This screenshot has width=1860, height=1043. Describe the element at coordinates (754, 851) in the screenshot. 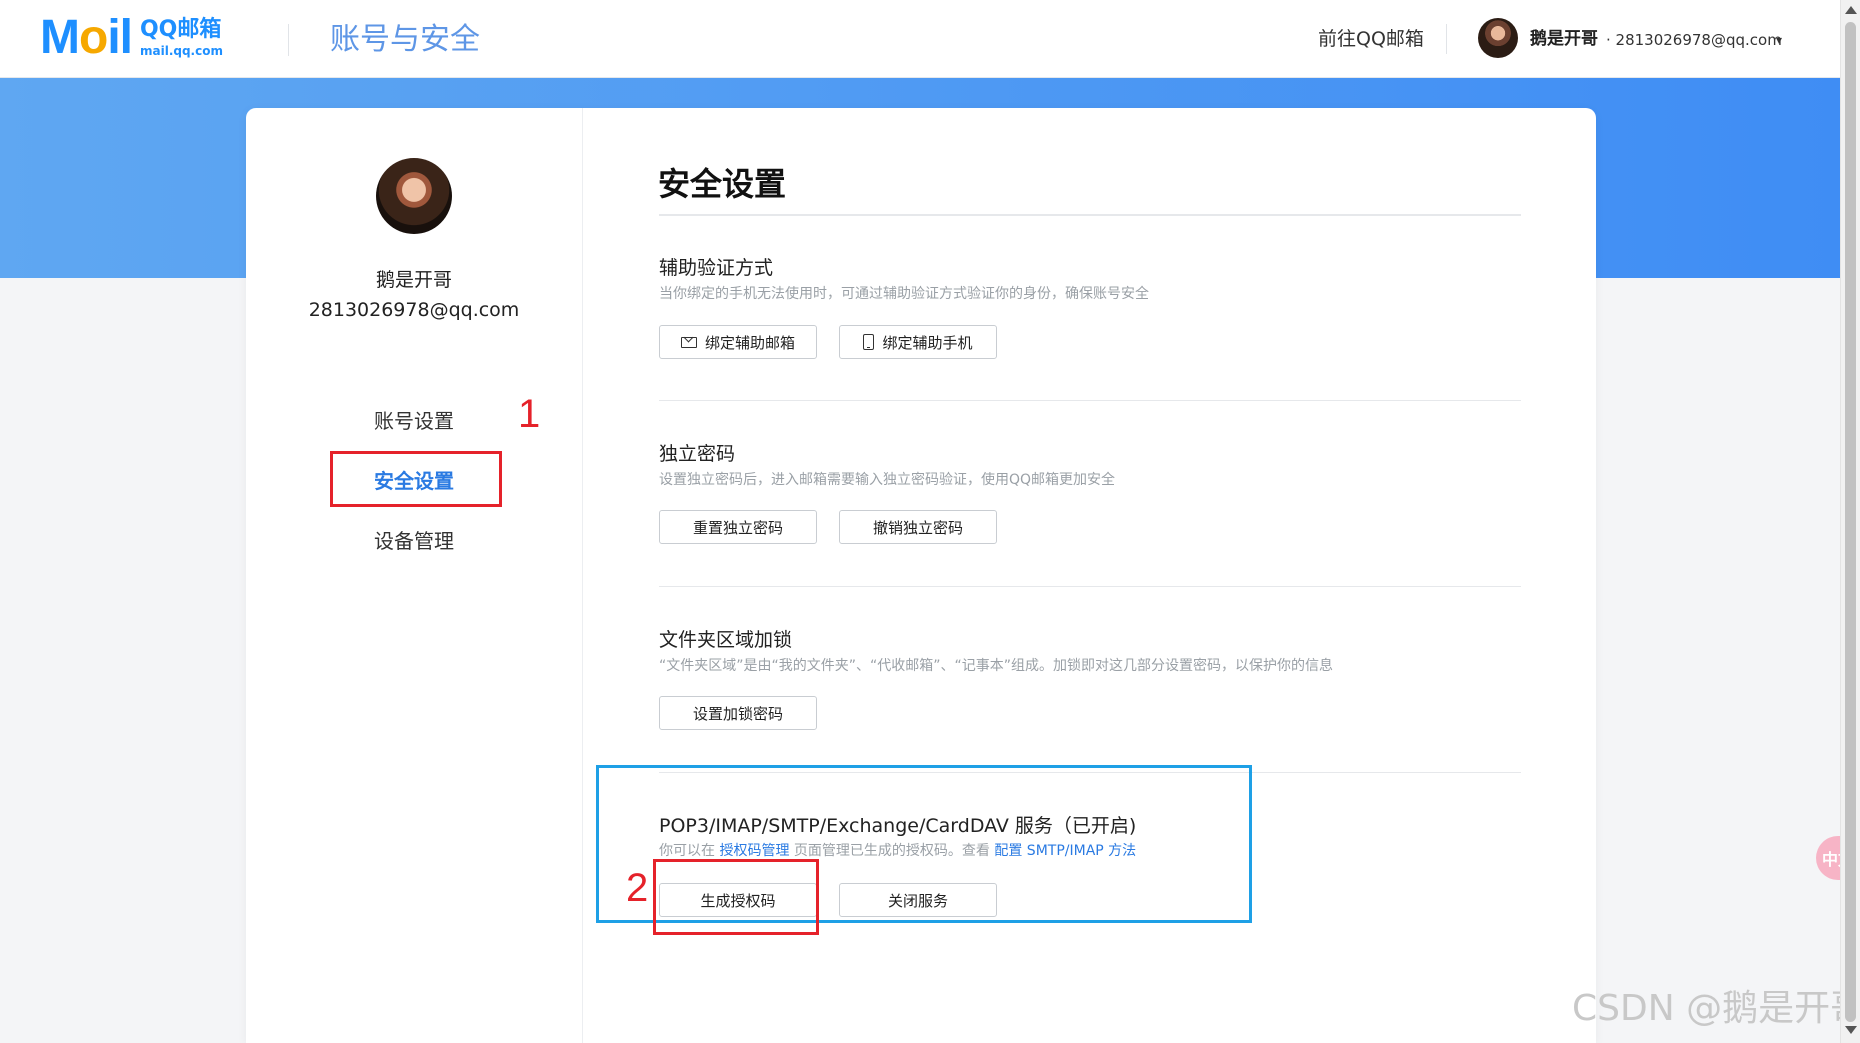

I see `auth-code-management-link: 授权码管理` at that location.